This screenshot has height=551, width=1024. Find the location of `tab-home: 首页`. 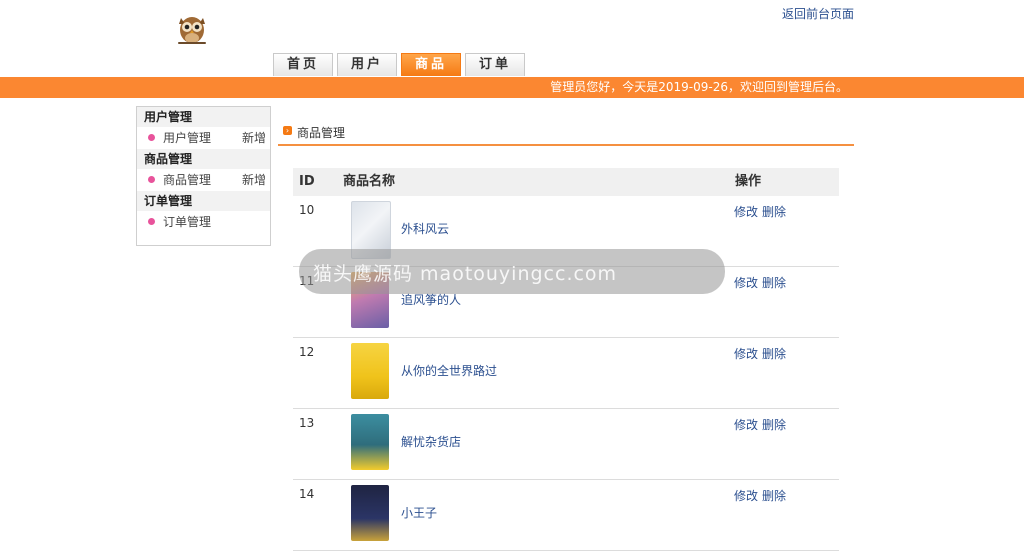

tab-home: 首页 is located at coordinates (303, 64).